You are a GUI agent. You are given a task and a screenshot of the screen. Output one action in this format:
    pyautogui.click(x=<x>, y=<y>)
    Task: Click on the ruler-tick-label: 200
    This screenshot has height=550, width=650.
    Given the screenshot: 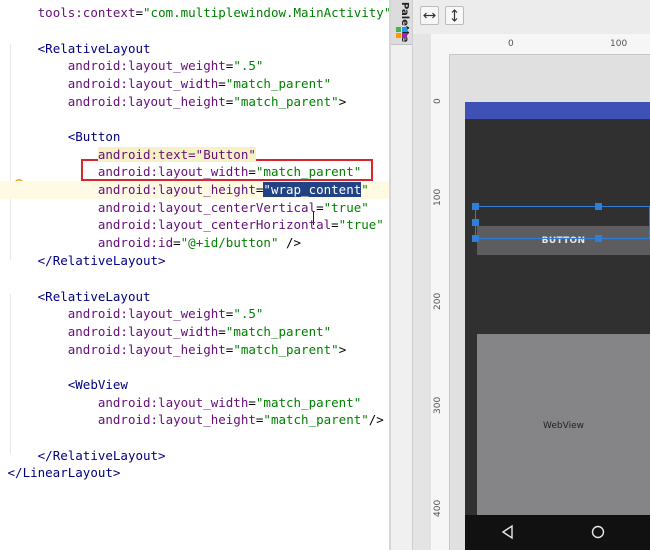 What is the action you would take?
    pyautogui.click(x=438, y=301)
    